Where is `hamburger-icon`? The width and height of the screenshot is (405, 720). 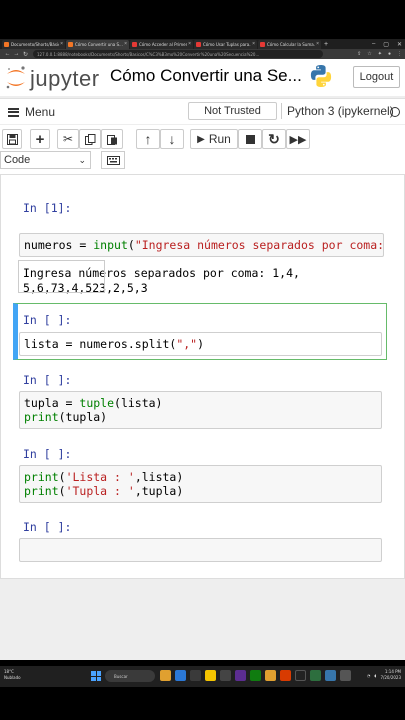
hamburger-icon is located at coordinates (13, 112).